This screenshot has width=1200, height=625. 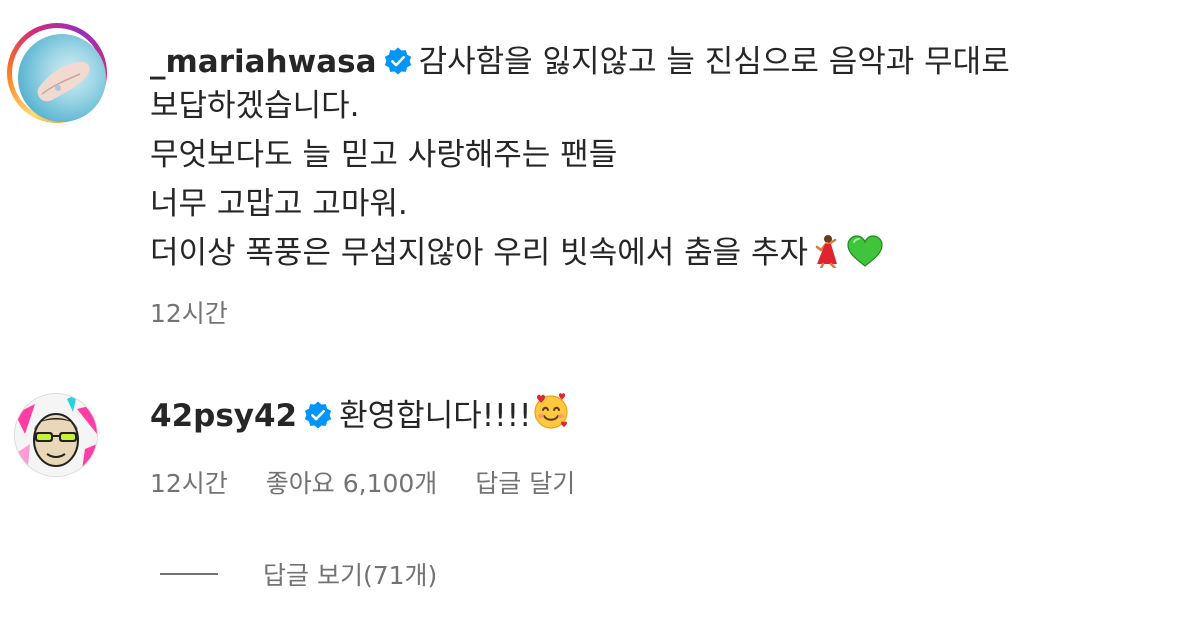 I want to click on verified-badge-icon, so click(x=318, y=417).